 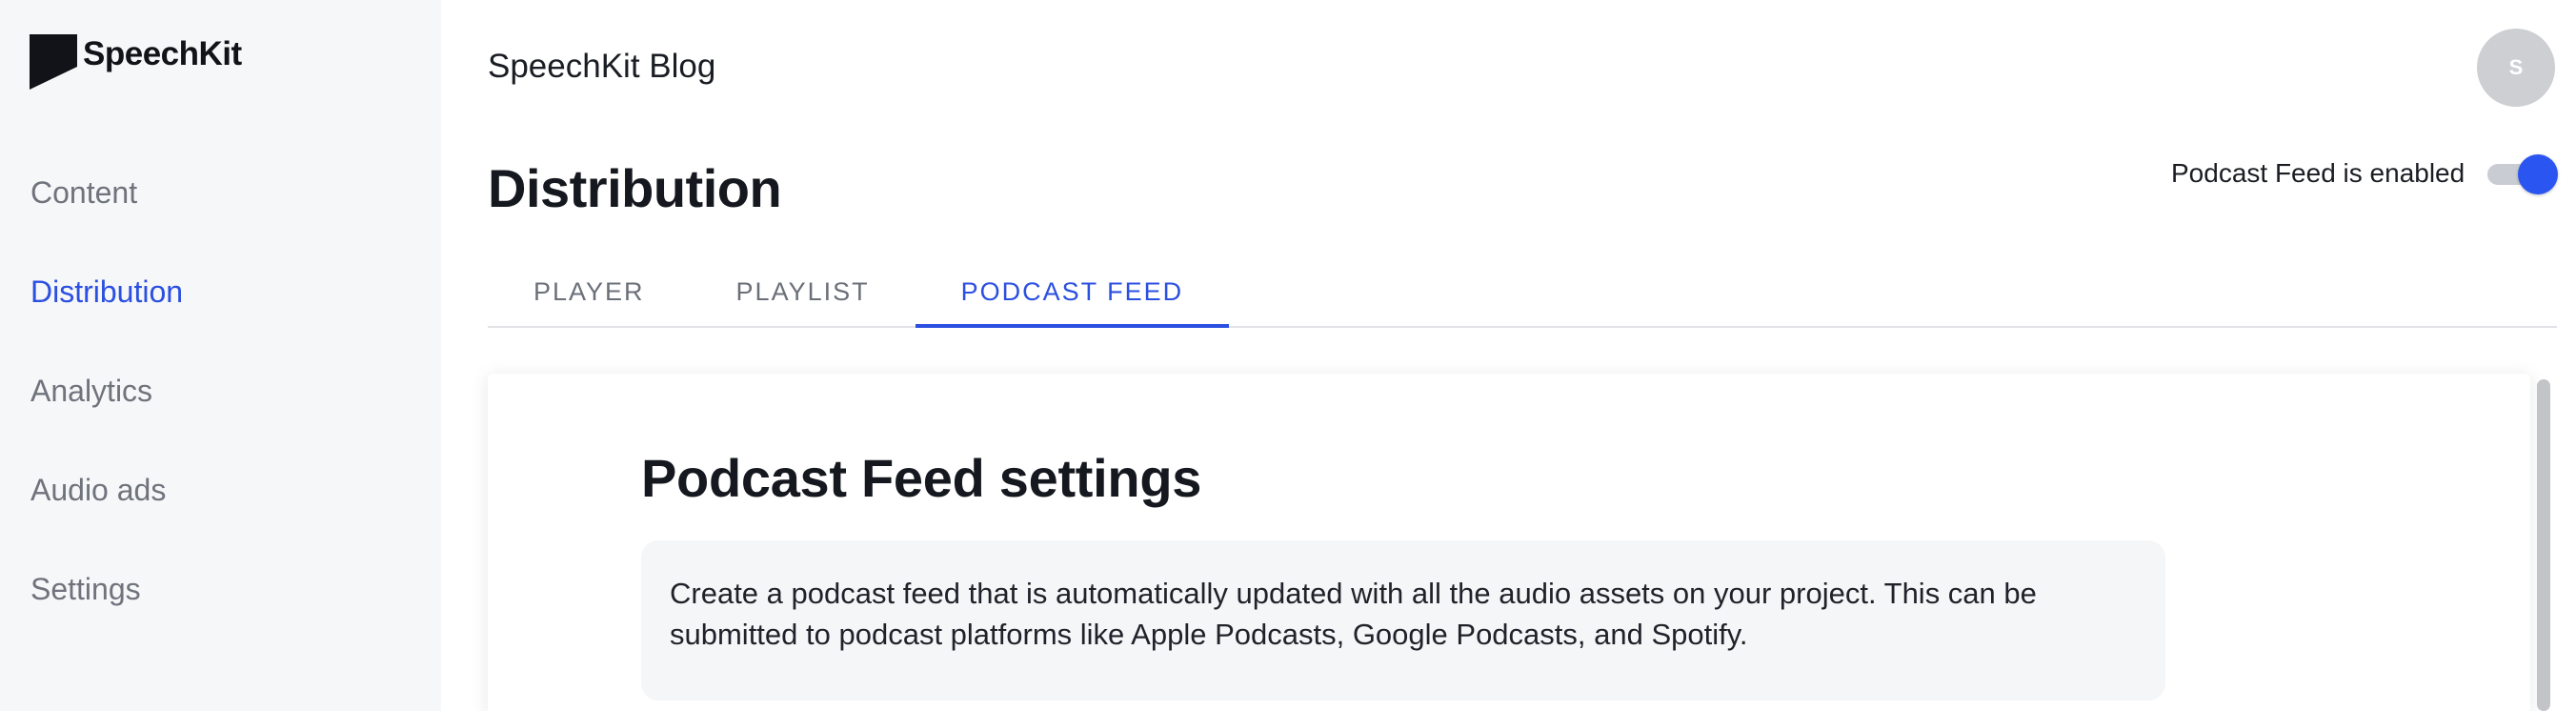 I want to click on podcast-feed-status: Podcast Feed is enabled, so click(x=2365, y=173).